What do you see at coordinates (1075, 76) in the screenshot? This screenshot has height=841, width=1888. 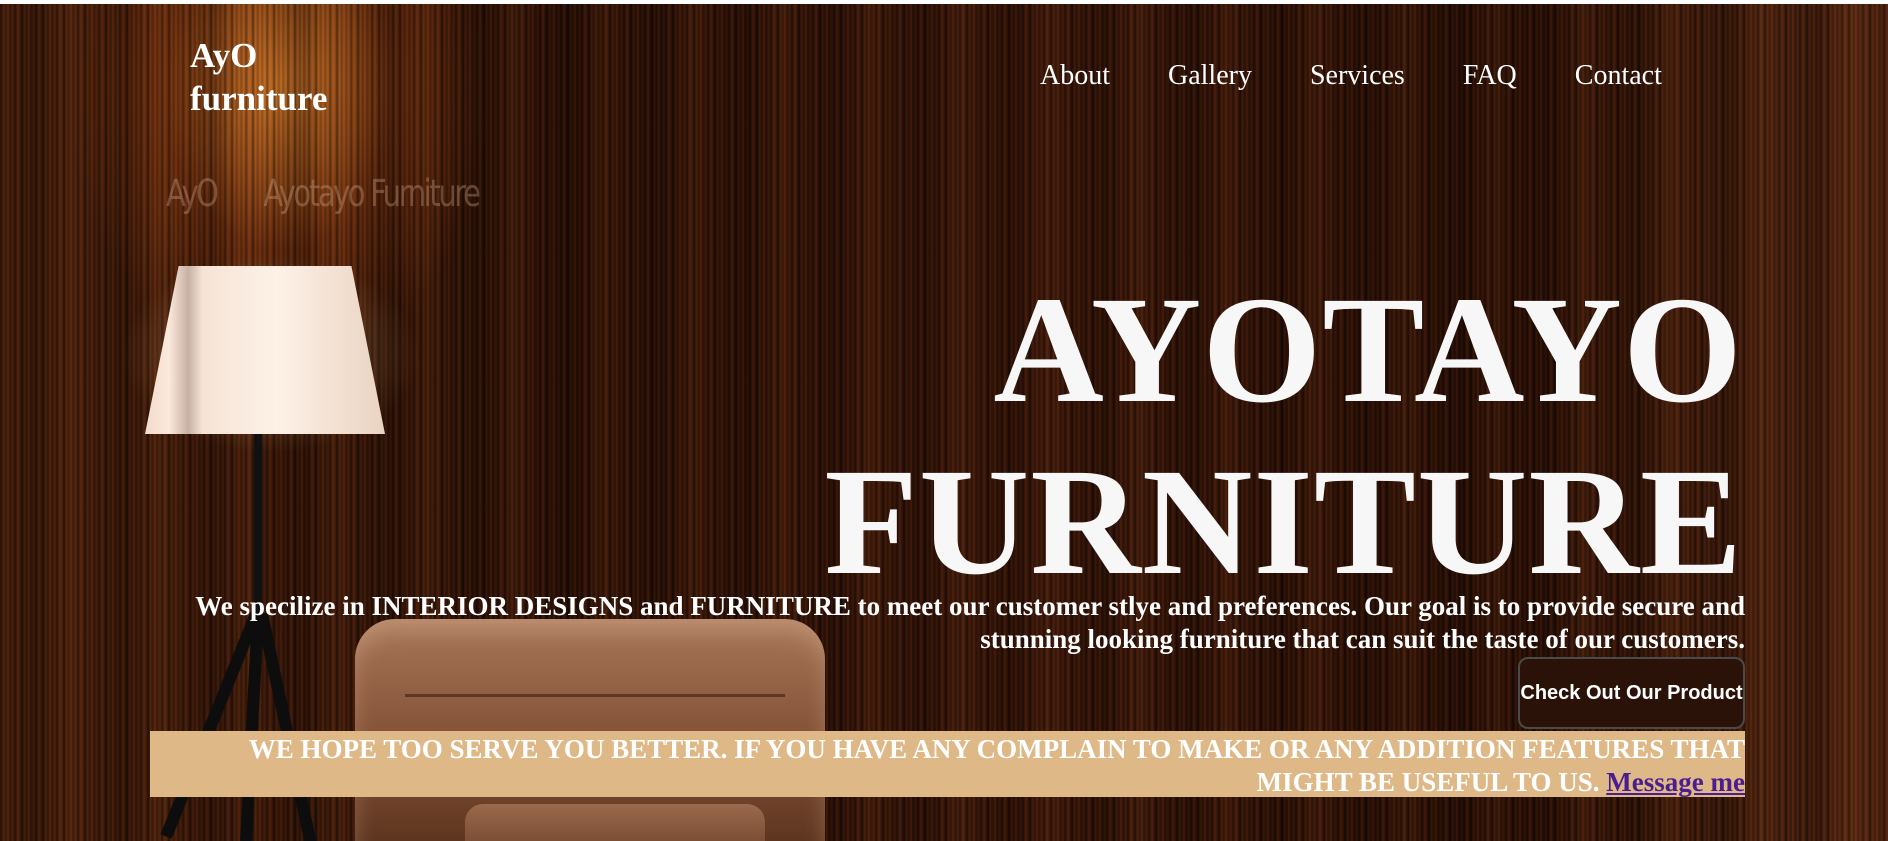 I see `nav-link-about: About` at bounding box center [1075, 76].